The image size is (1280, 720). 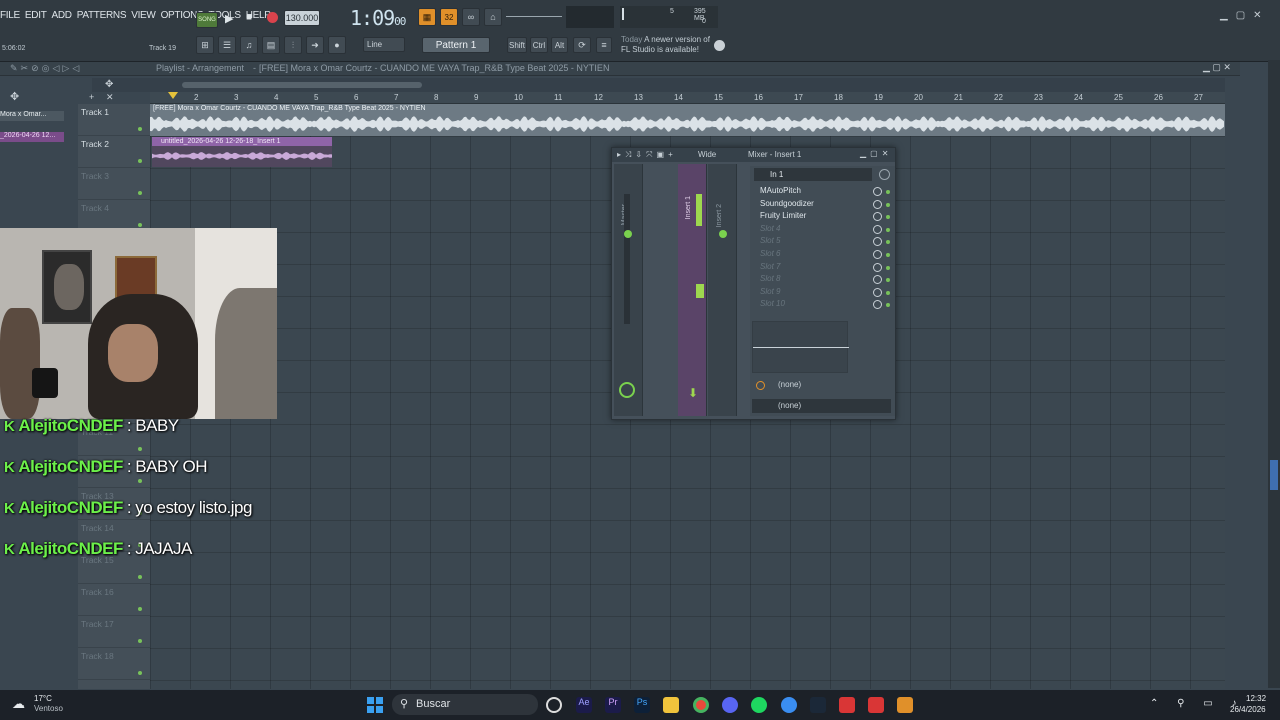 What do you see at coordinates (271, 45) in the screenshot?
I see `channel-rack-icon: ▤` at bounding box center [271, 45].